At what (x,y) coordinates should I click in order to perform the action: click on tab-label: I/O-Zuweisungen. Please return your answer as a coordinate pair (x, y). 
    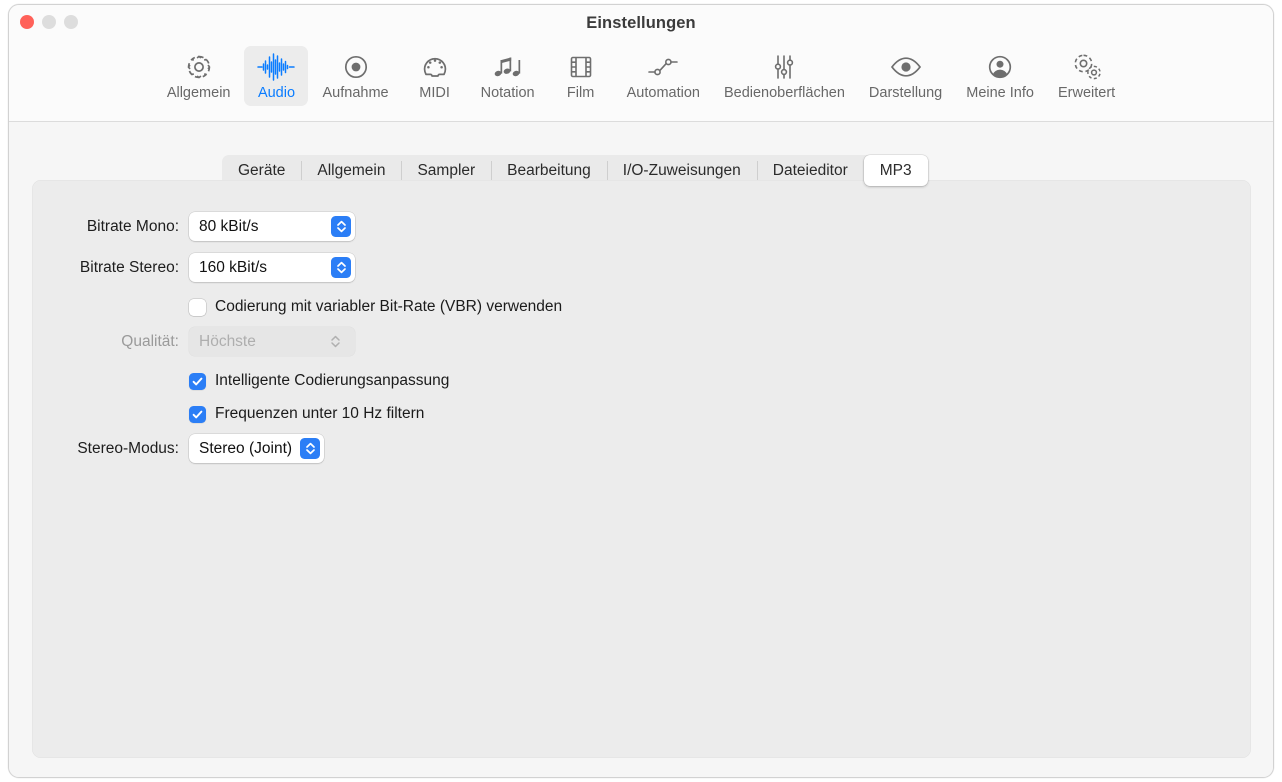
    Looking at the image, I should click on (681, 170).